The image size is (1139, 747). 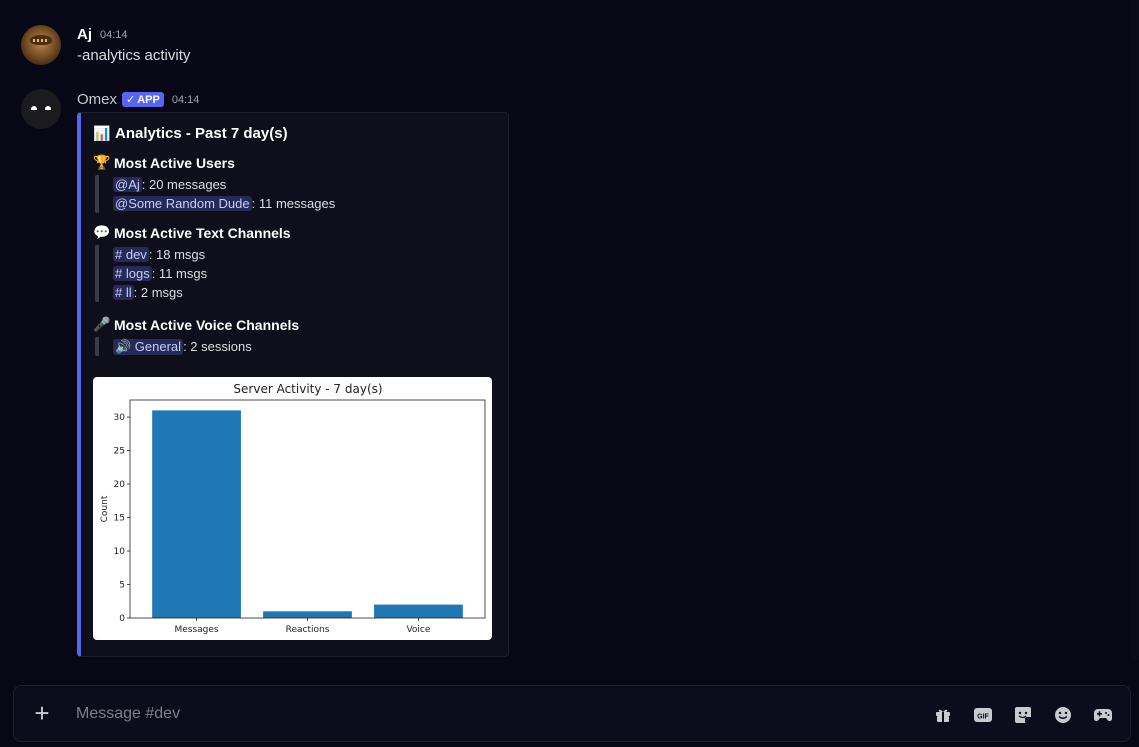 What do you see at coordinates (307, 514) in the screenshot?
I see `chart-bars` at bounding box center [307, 514].